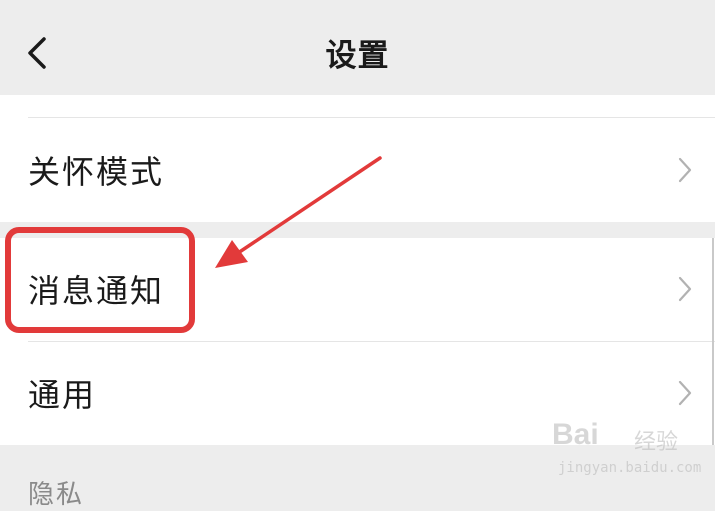 This screenshot has width=715, height=511. What do you see at coordinates (371, 117) in the screenshot?
I see `divider` at bounding box center [371, 117].